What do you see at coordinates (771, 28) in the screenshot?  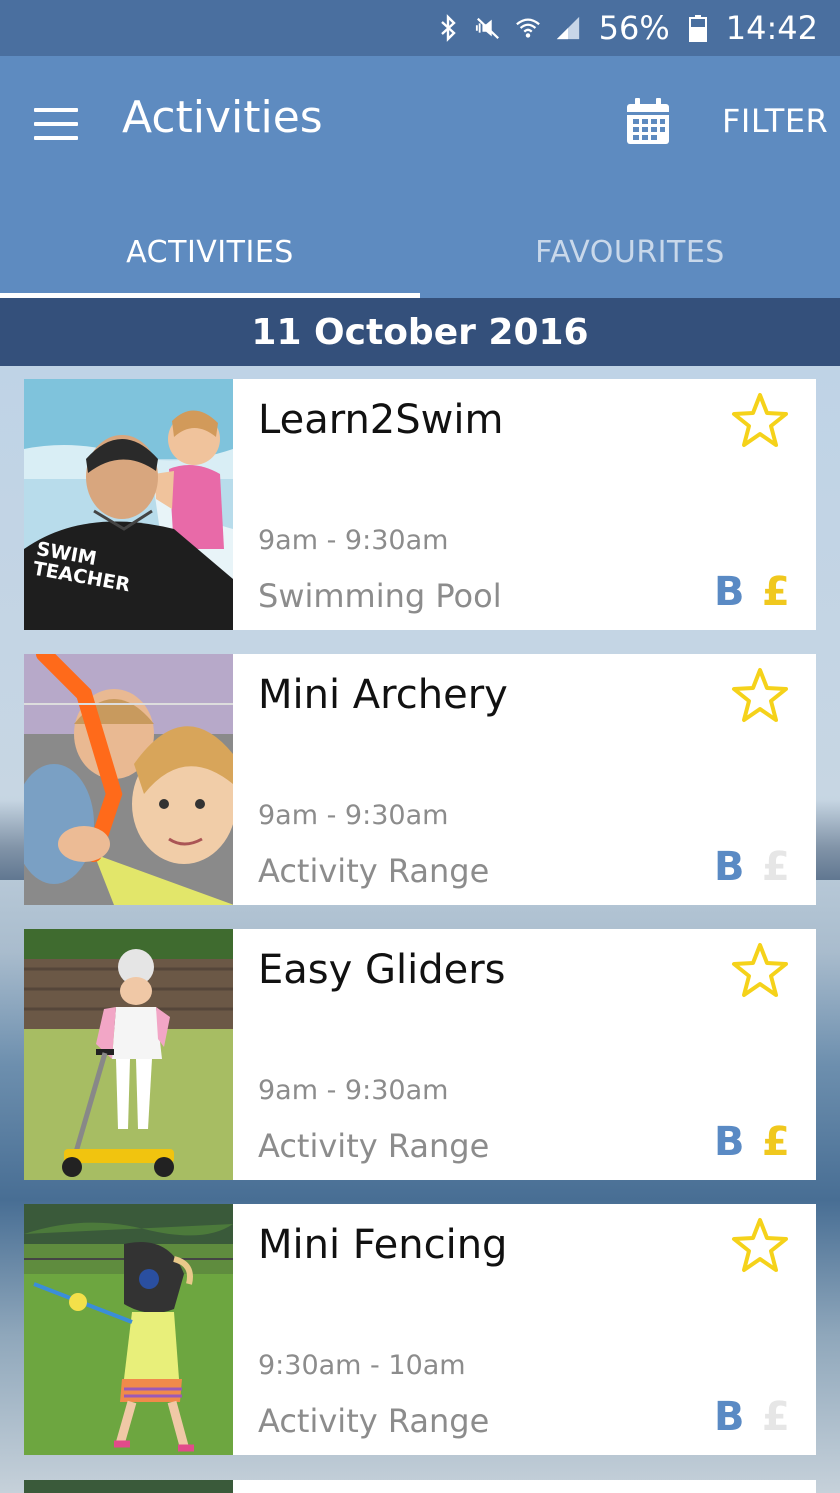 I see `clock-time: 14:42` at bounding box center [771, 28].